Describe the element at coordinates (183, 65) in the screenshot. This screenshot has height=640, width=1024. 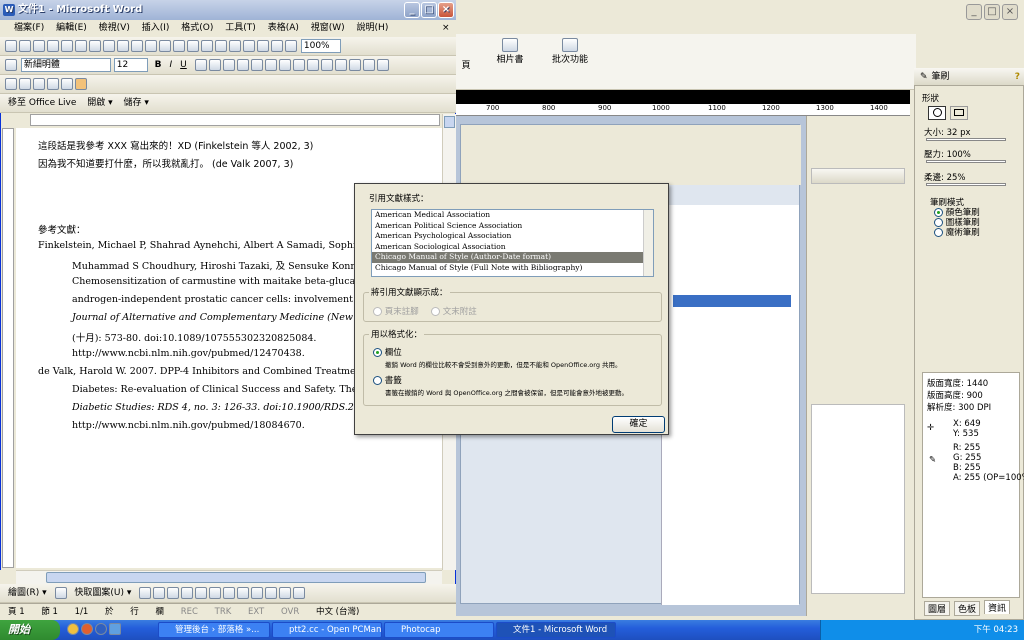
I see `underline-button: U` at that location.